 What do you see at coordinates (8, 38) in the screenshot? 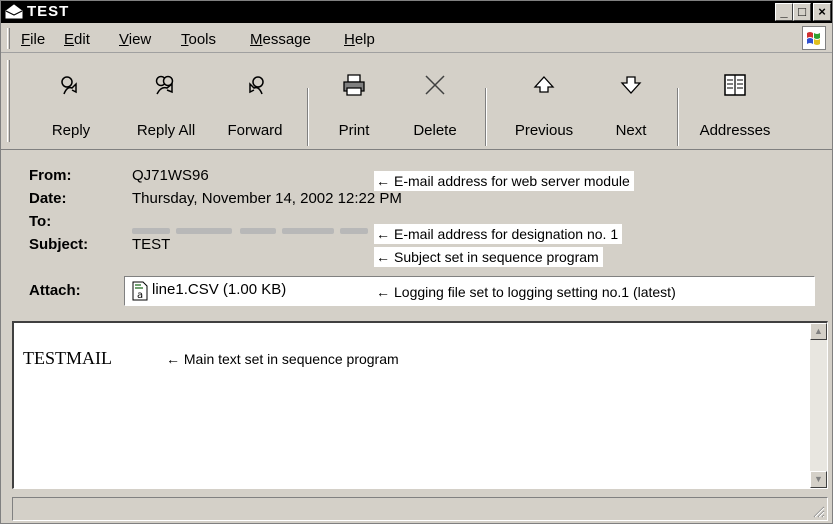
I see `menu-grip` at bounding box center [8, 38].